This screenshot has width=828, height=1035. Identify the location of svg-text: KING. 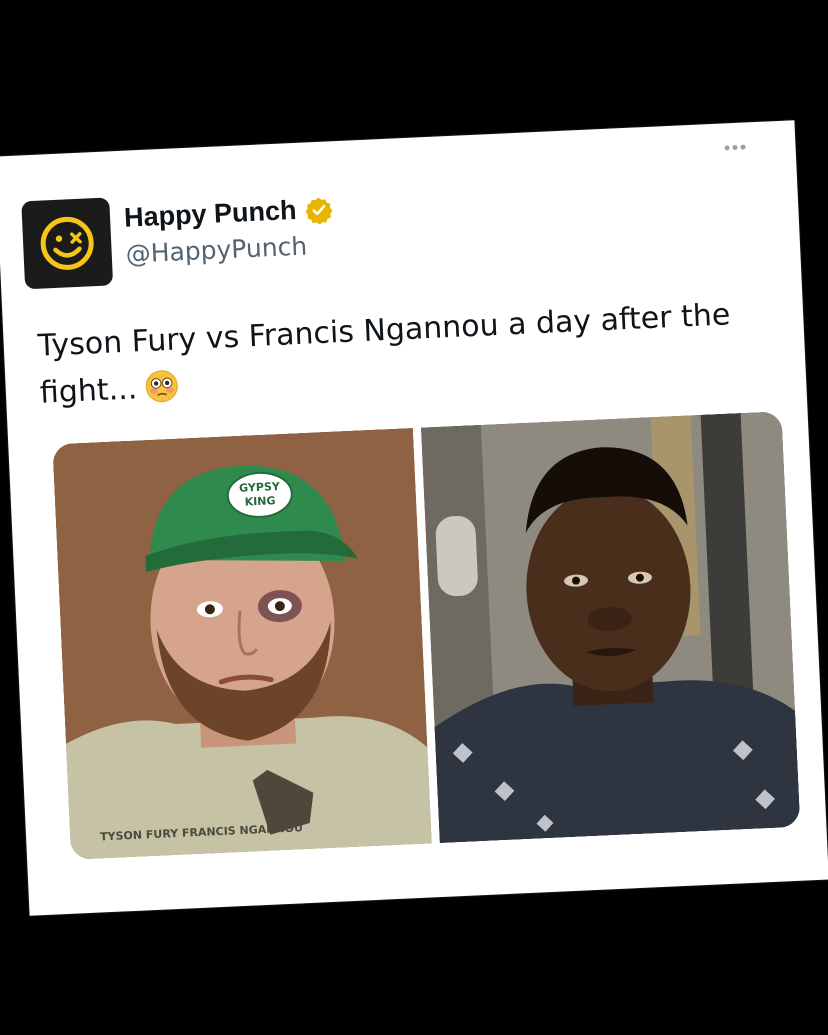
(259, 501).